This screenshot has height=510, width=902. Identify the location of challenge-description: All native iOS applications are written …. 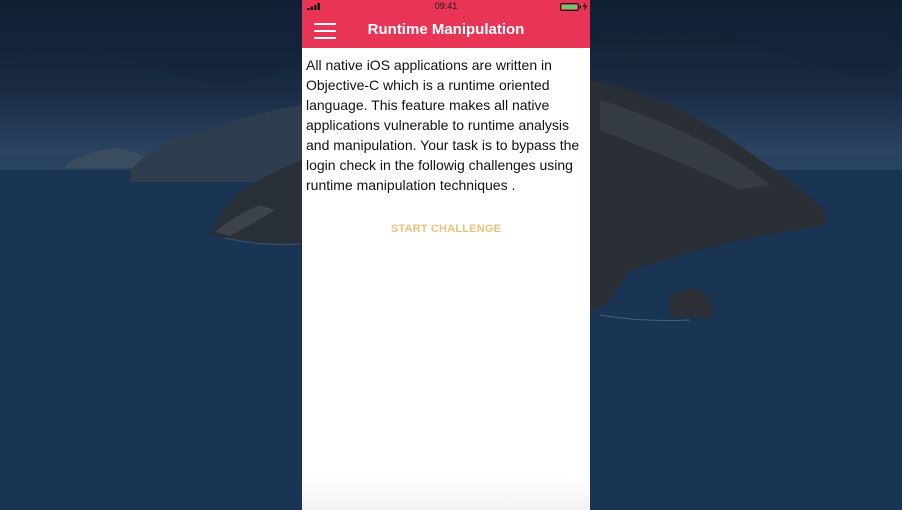
(443, 125).